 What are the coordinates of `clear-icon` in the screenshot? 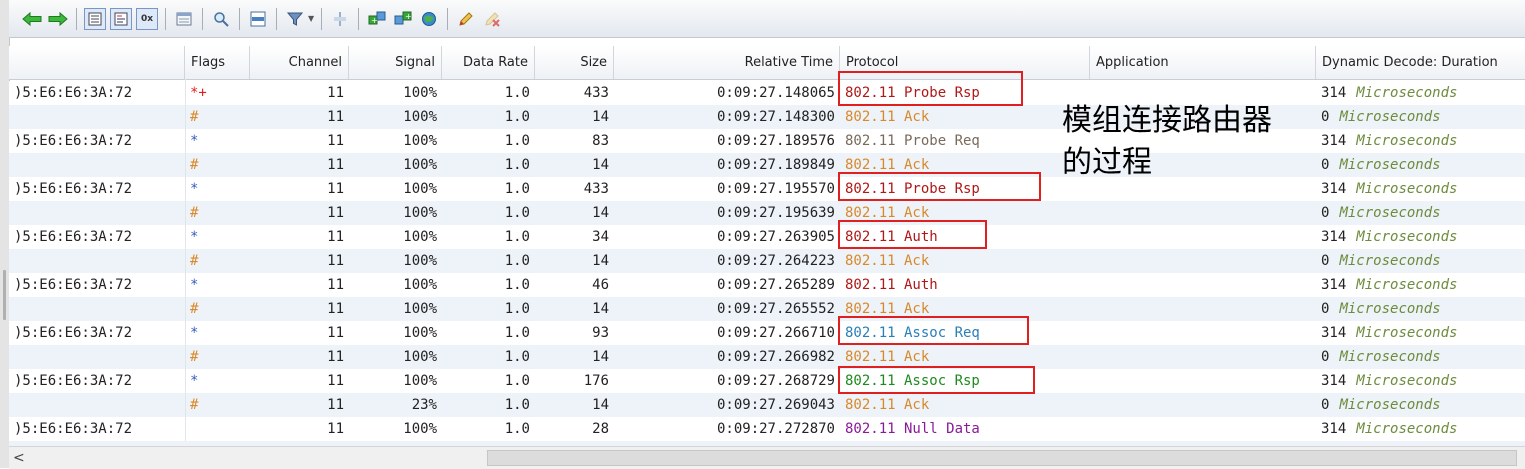 It's located at (492, 19).